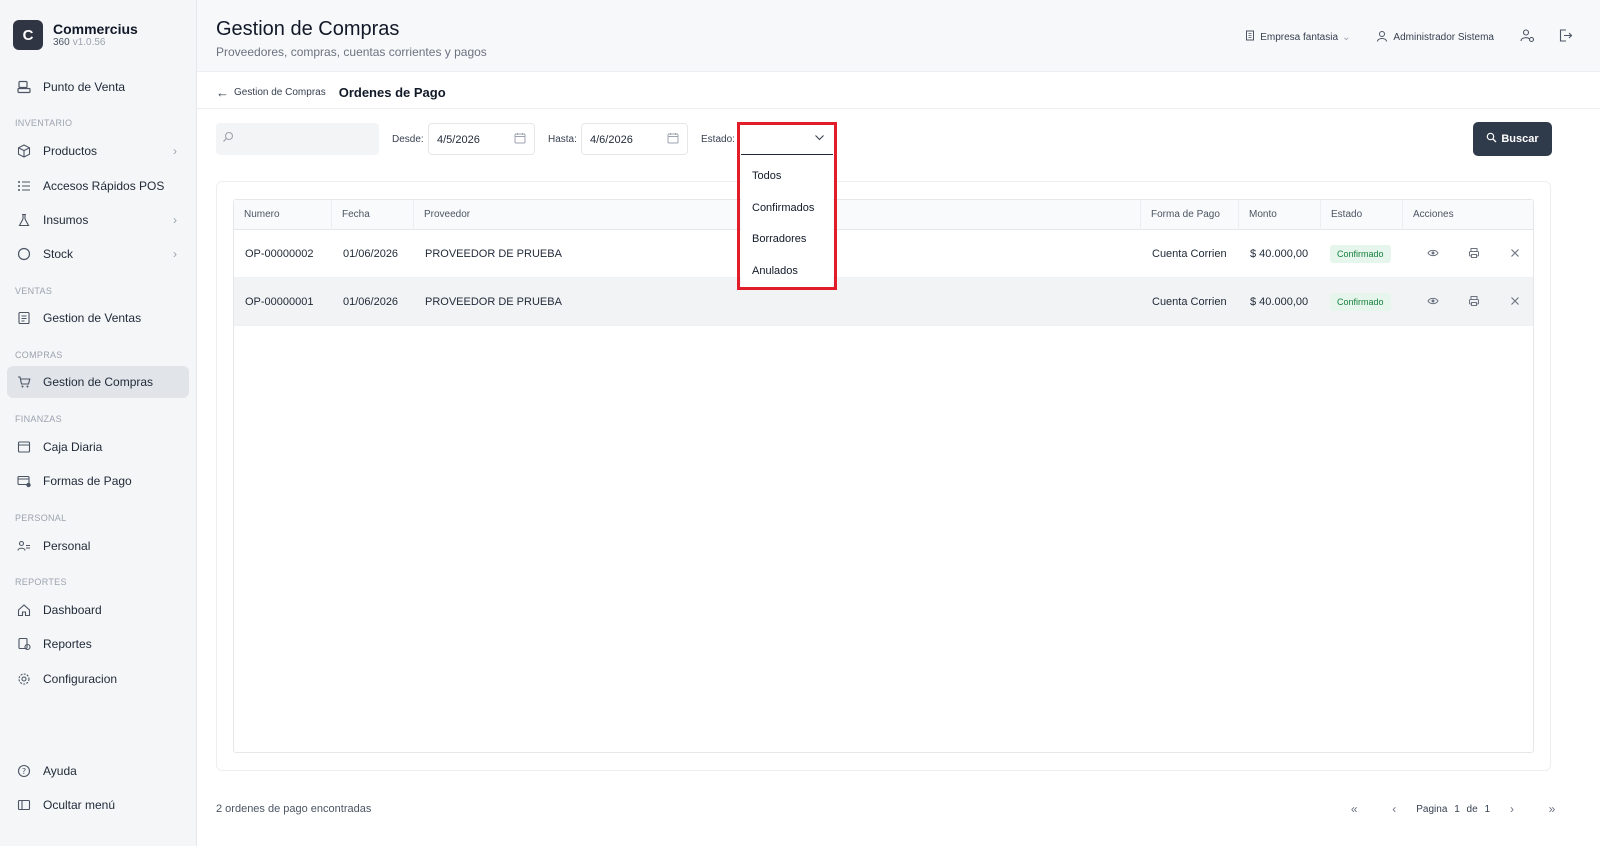 The width and height of the screenshot is (1600, 846). Describe the element at coordinates (73, 447) in the screenshot. I see `sidebar-item-label: Caja Diaria` at that location.